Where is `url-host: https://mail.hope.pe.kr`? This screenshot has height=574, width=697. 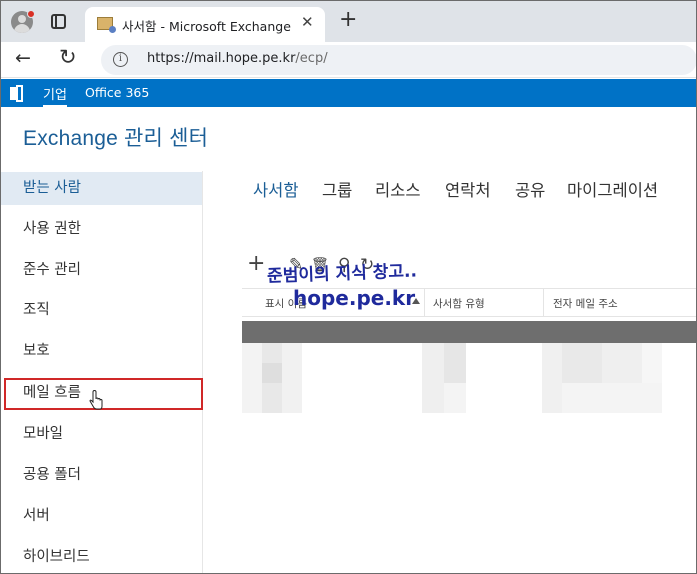
url-host: https://mail.hope.pe.kr is located at coordinates (221, 58).